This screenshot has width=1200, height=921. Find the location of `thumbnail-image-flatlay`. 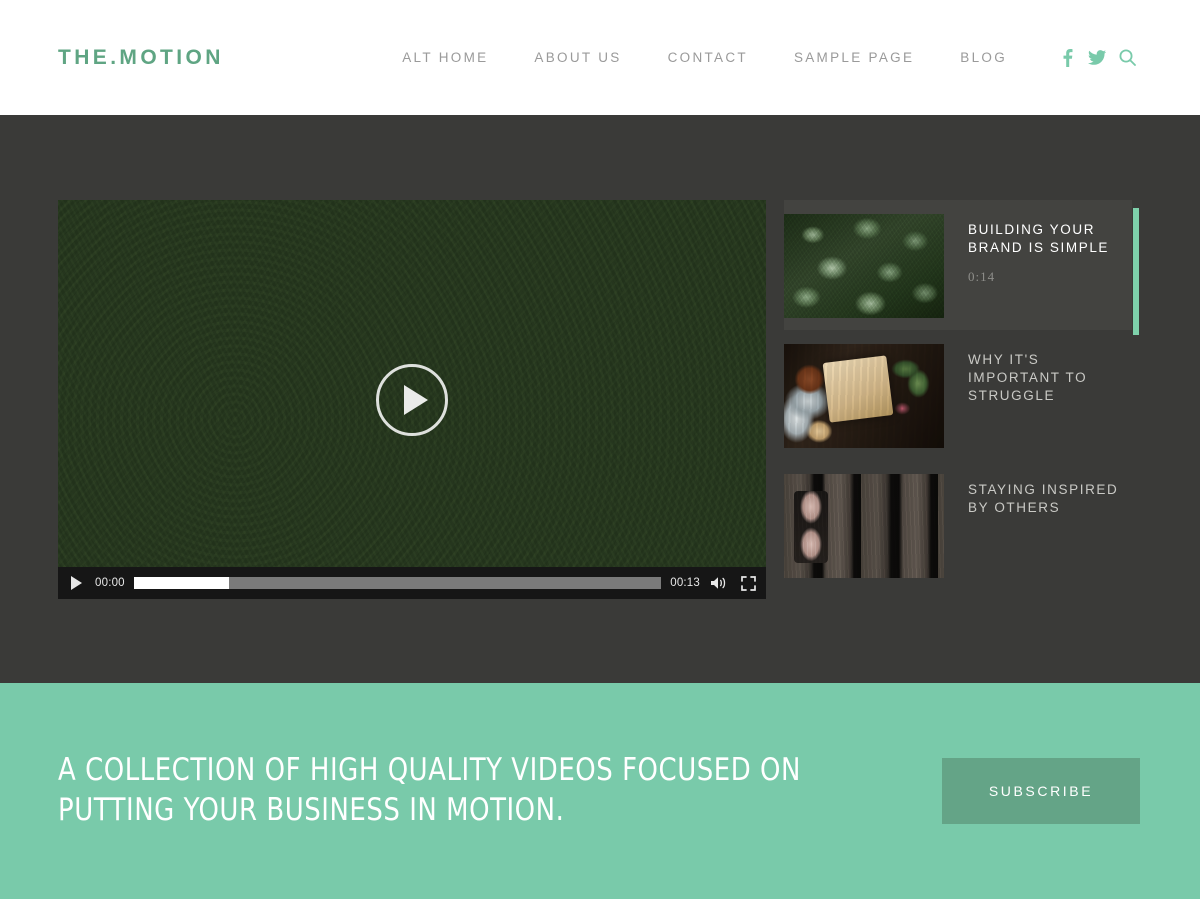

thumbnail-image-flatlay is located at coordinates (864, 396).